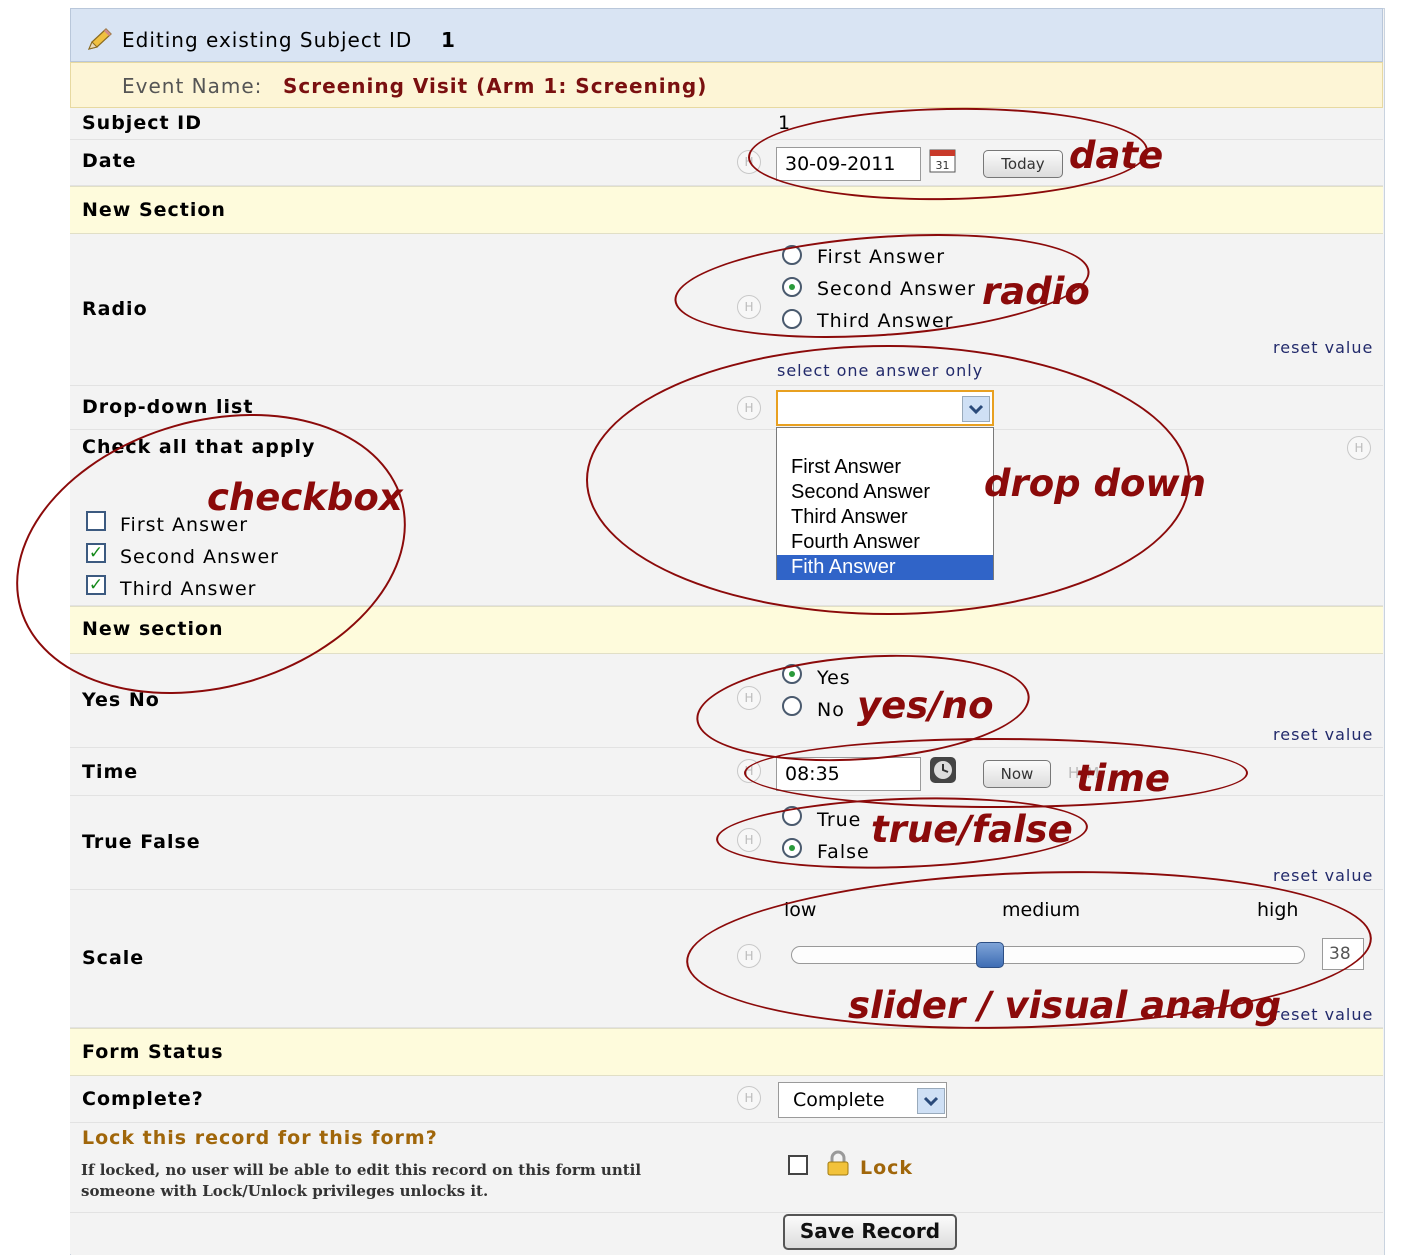 Image resolution: width=1416 pixels, height=1255 pixels. What do you see at coordinates (1323, 875) in the screenshot?
I see `truefalse-reset-link: reset value` at bounding box center [1323, 875].